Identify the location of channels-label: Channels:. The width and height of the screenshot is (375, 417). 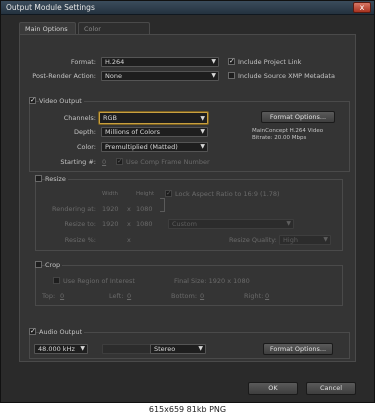
(79, 118).